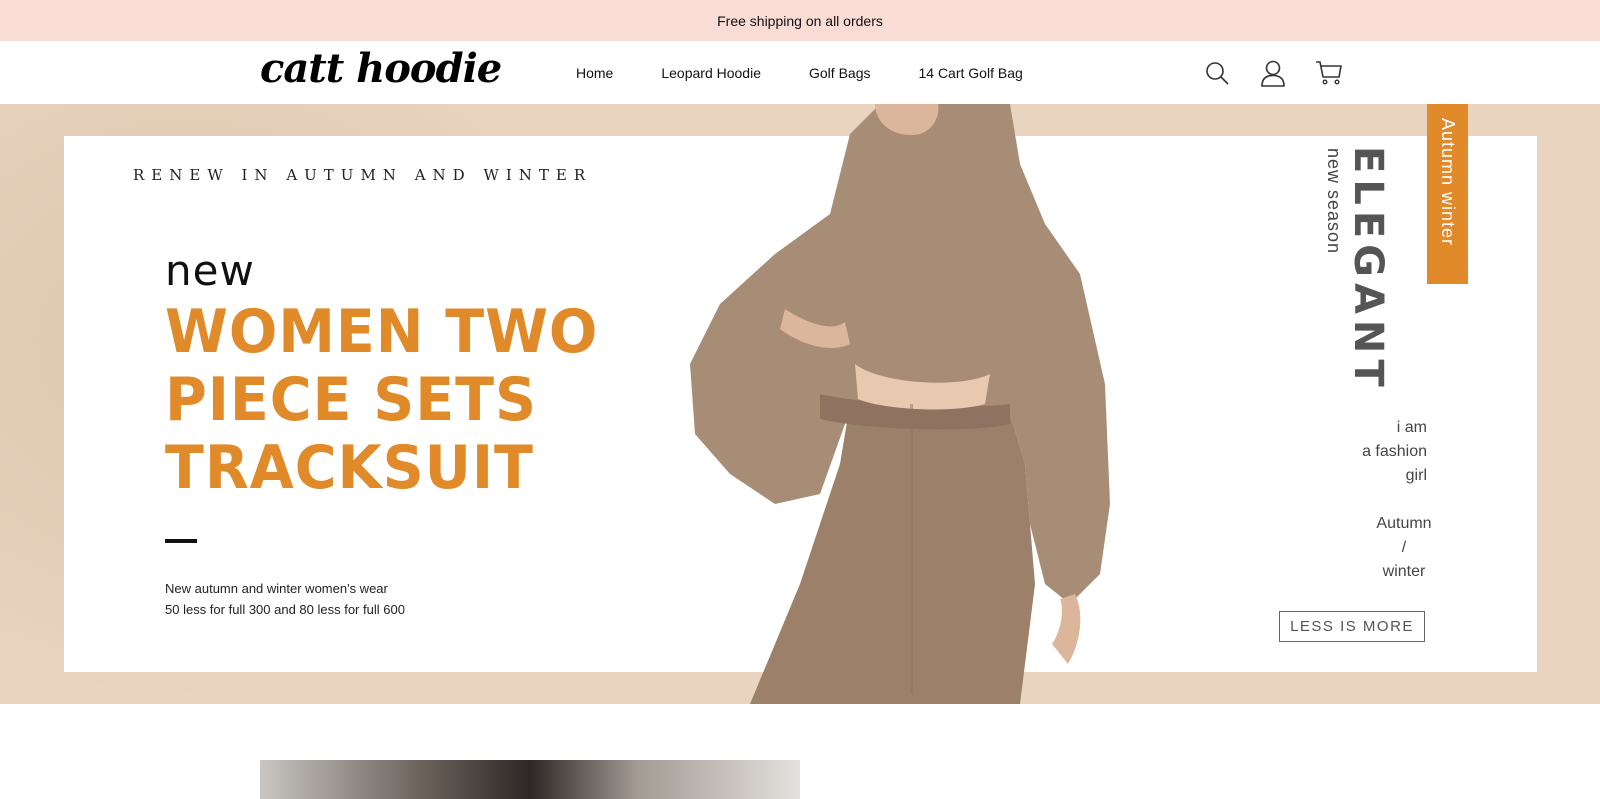  Describe the element at coordinates (382, 332) in the screenshot. I see `headline-line-1: WOMEN TWO` at that location.